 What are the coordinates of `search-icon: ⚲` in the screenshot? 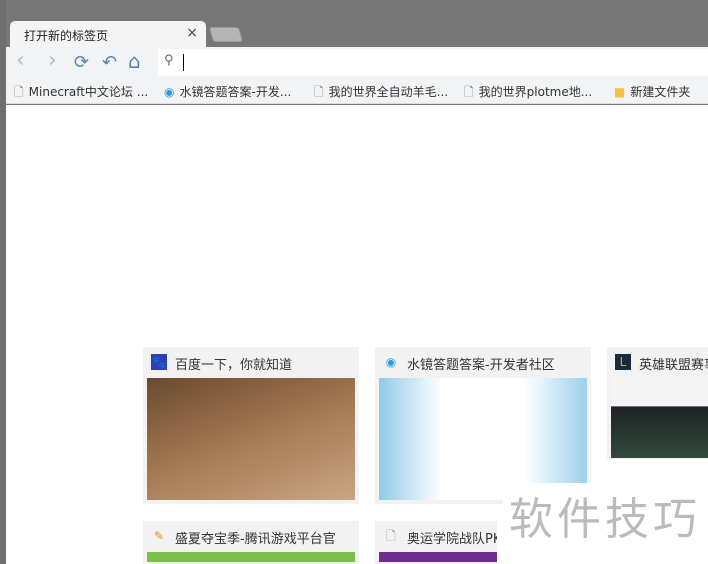 It's located at (169, 60).